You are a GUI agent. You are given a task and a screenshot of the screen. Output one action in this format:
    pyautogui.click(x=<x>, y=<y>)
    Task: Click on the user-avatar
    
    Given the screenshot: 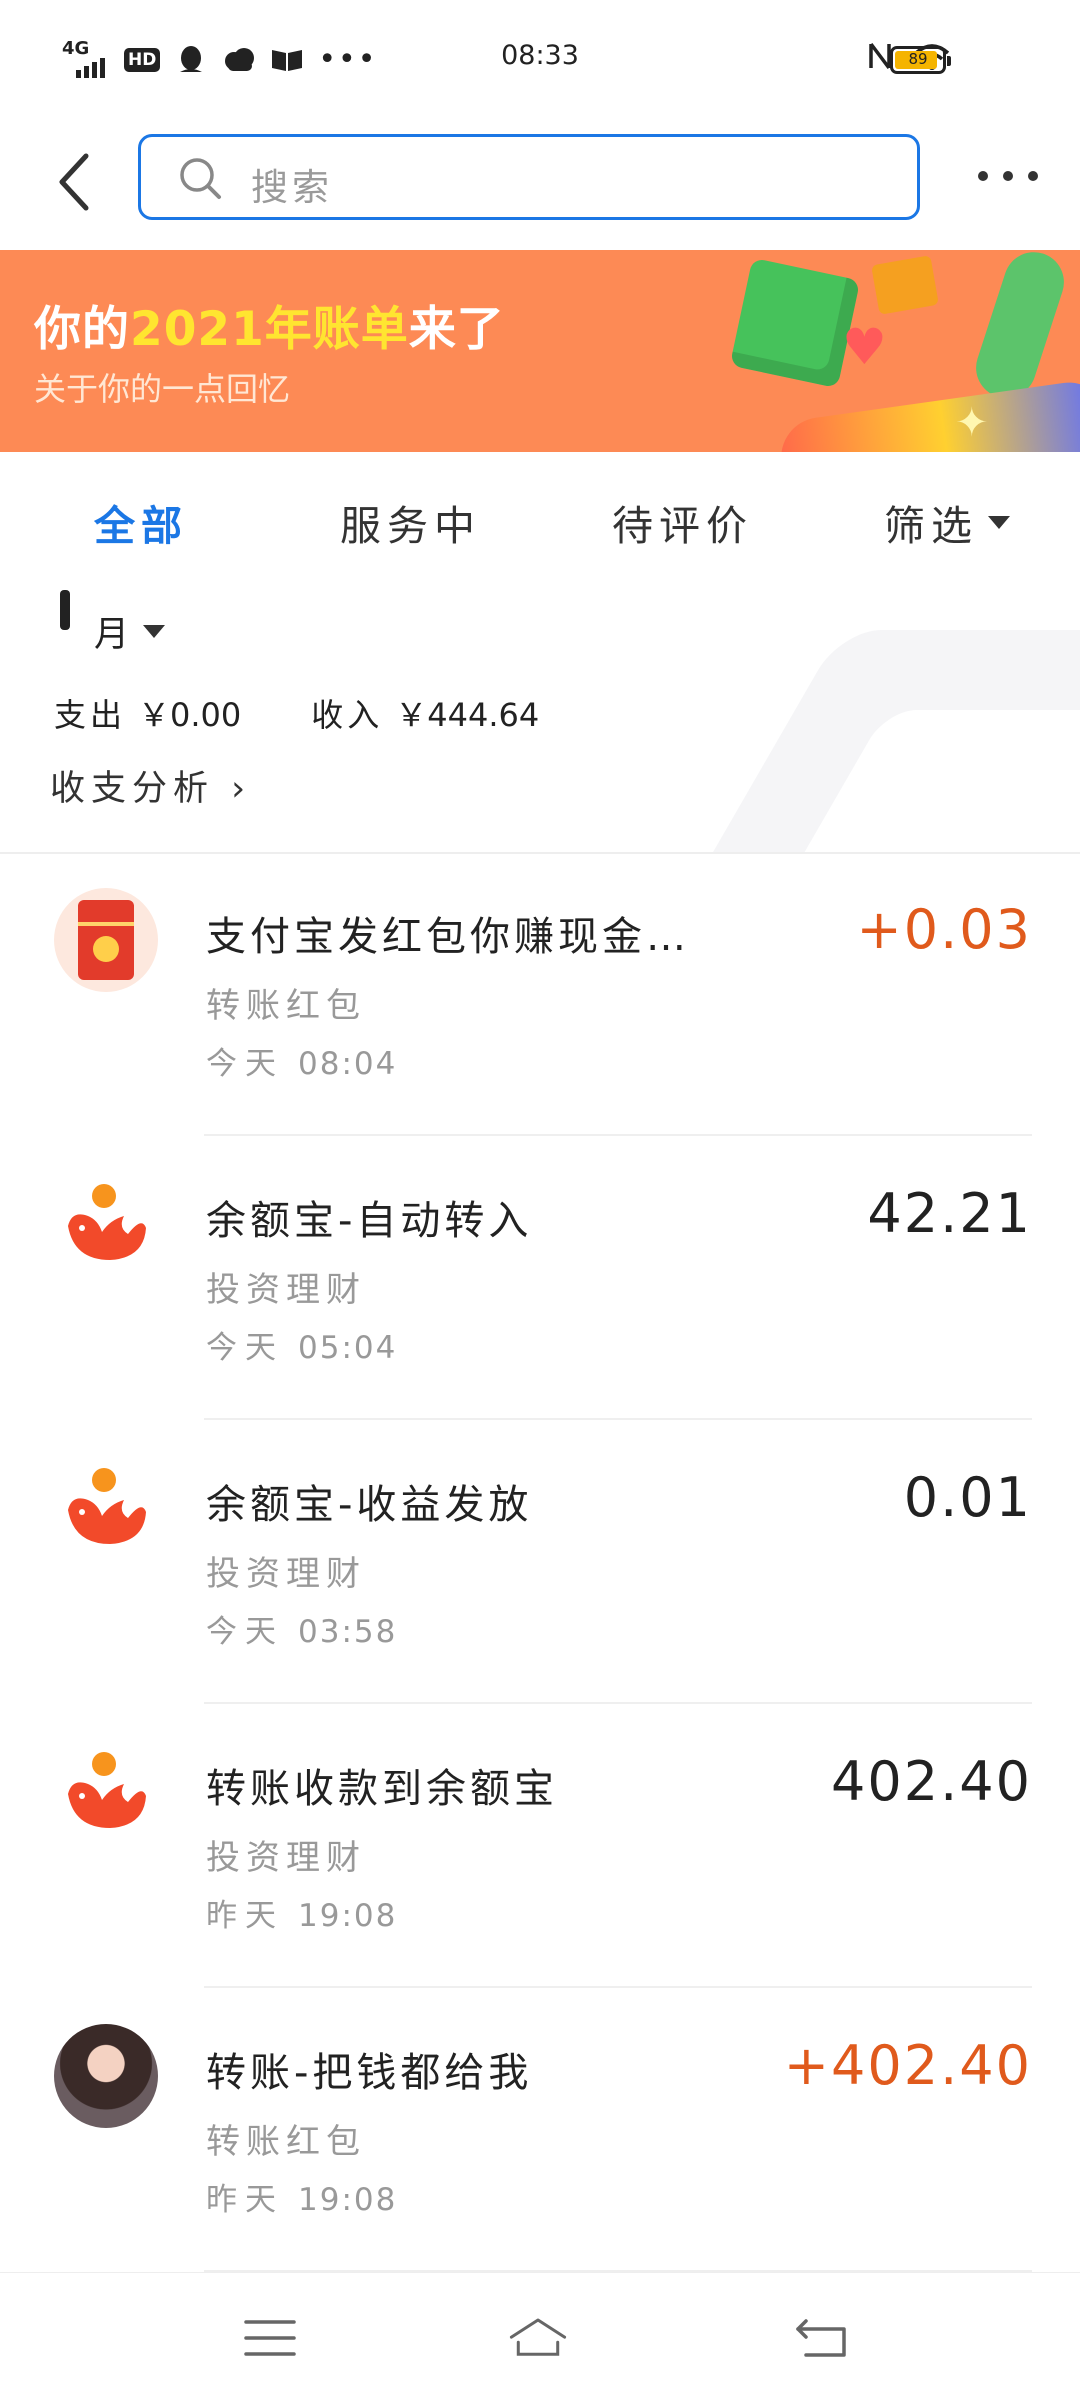 What is the action you would take?
    pyautogui.click(x=106, y=2076)
    